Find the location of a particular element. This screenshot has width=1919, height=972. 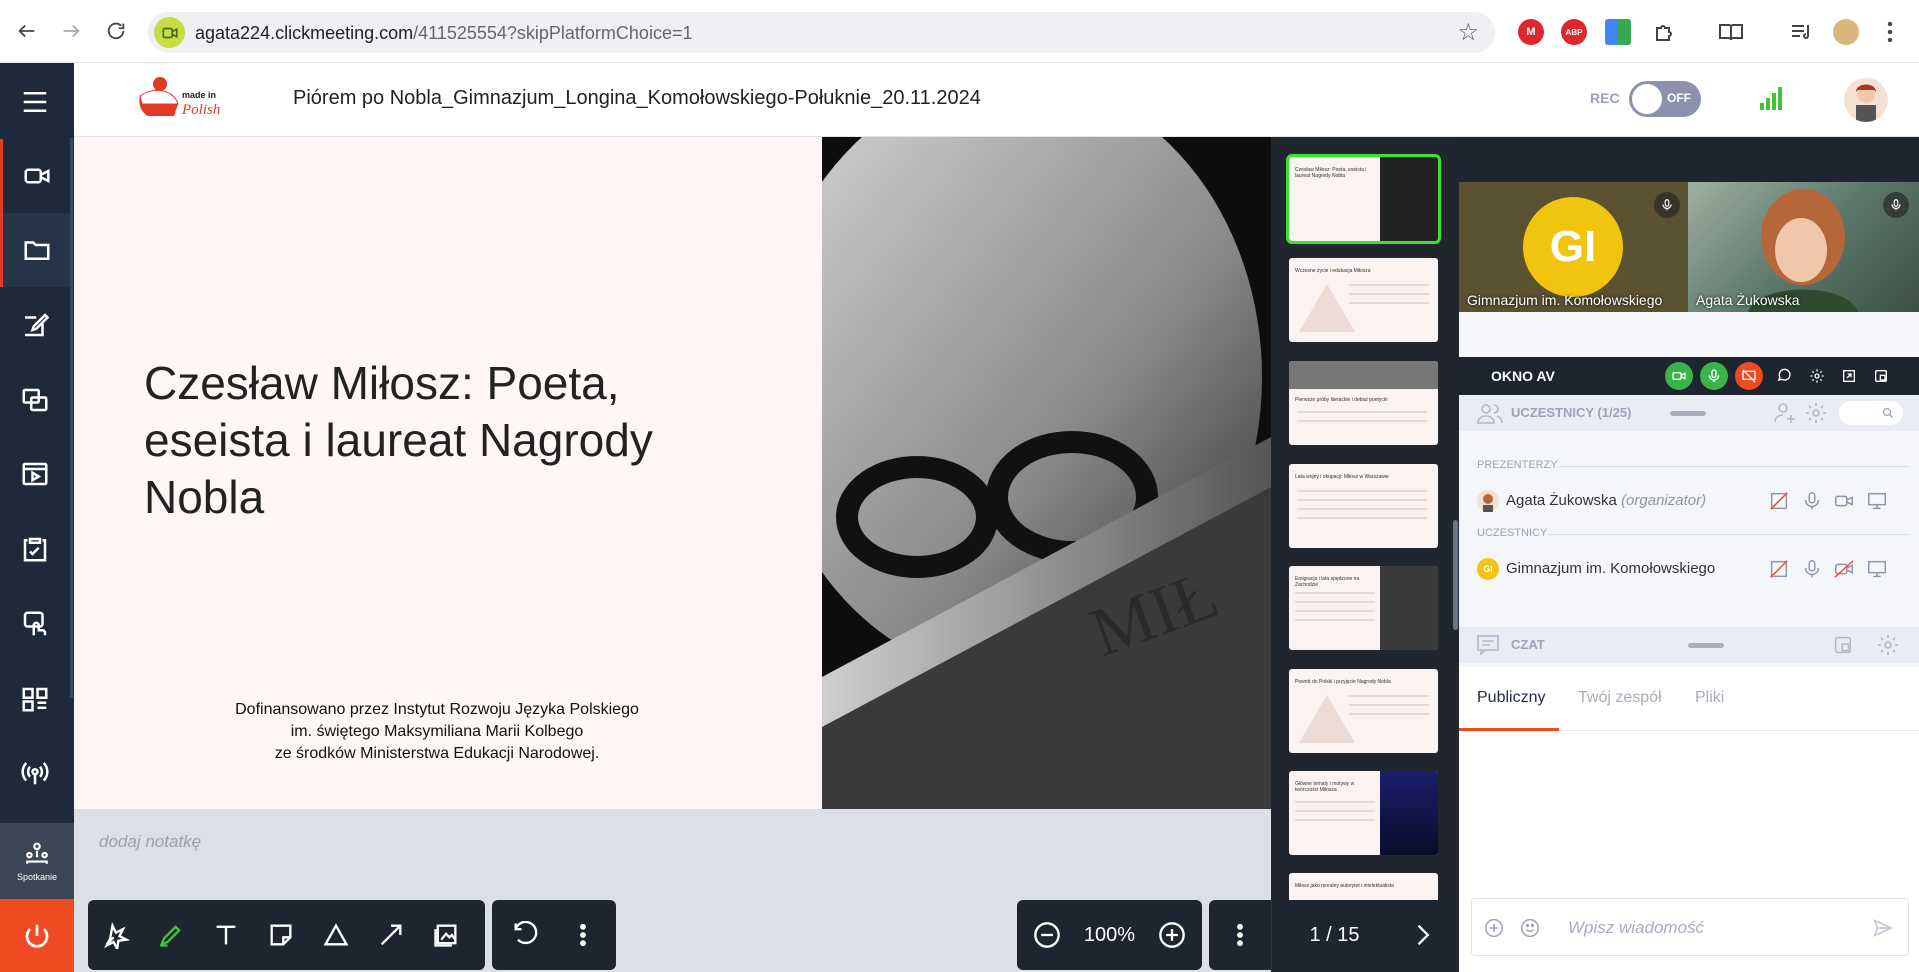

sidebar-item-files is located at coordinates (35, 250).